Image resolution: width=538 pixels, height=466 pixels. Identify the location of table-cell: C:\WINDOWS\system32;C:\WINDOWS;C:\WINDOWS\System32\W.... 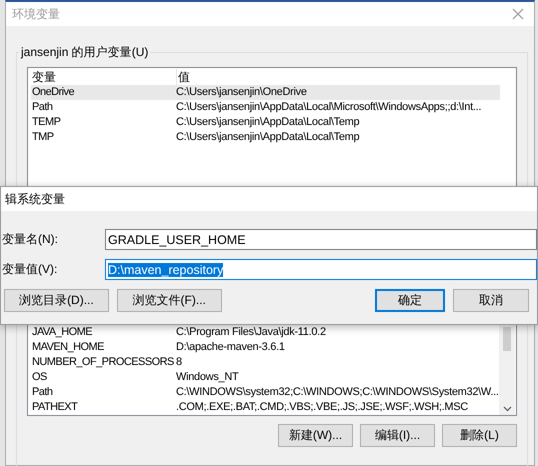
(337, 392).